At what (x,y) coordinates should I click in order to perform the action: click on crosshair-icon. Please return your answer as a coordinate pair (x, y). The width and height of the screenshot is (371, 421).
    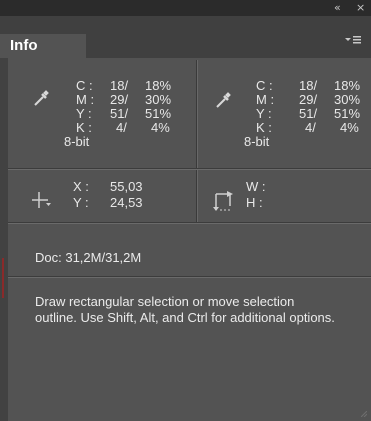
    Looking at the image, I should click on (41, 200).